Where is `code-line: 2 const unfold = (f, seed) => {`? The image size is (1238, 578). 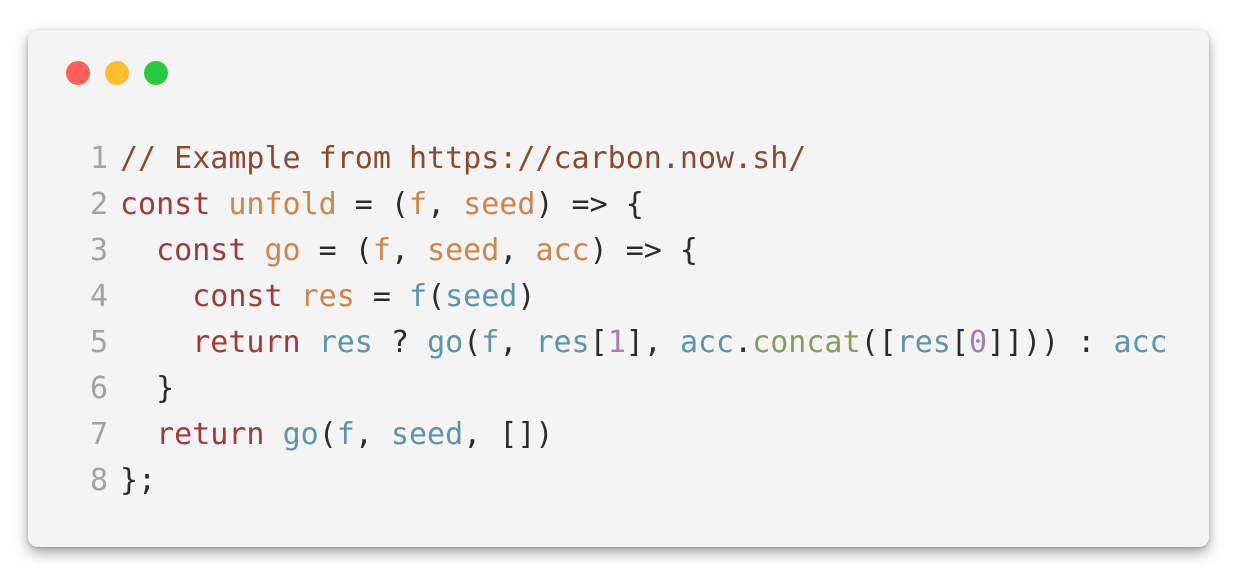
code-line: 2 const unfold = (f, seed) => { is located at coordinates (626, 205).